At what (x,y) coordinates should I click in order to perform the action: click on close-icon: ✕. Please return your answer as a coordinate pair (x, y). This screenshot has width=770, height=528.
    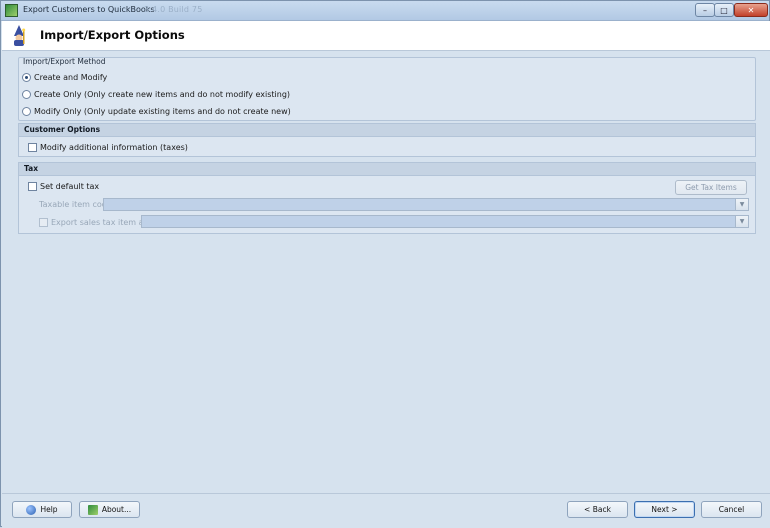
    Looking at the image, I should click on (751, 10).